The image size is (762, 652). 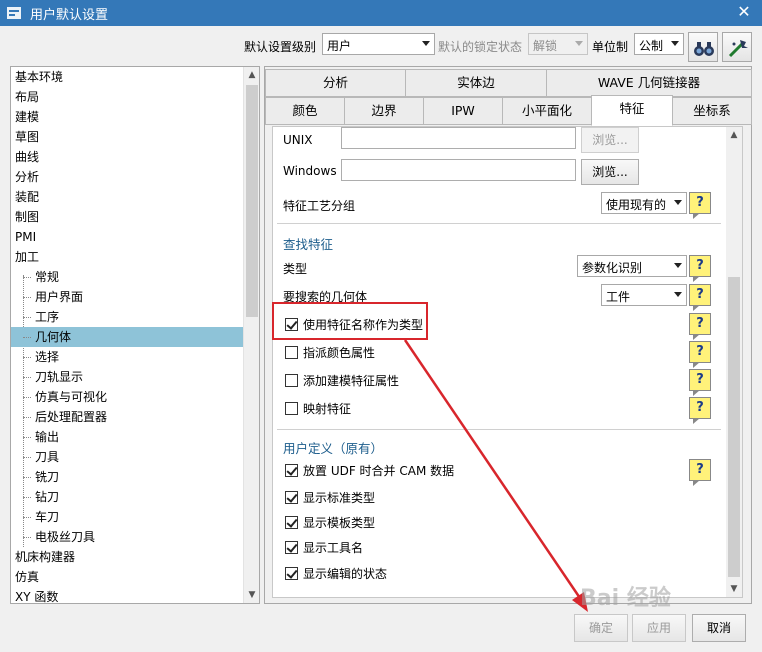 I want to click on ok-button: 确定, so click(x=601, y=628).